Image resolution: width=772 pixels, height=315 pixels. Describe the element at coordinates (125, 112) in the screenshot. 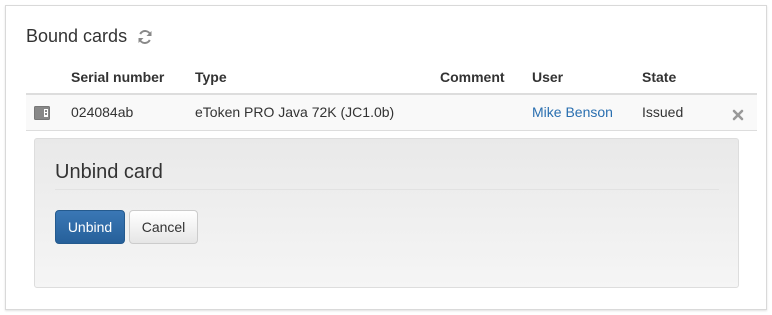

I see `serial-cell: 024084ab` at that location.